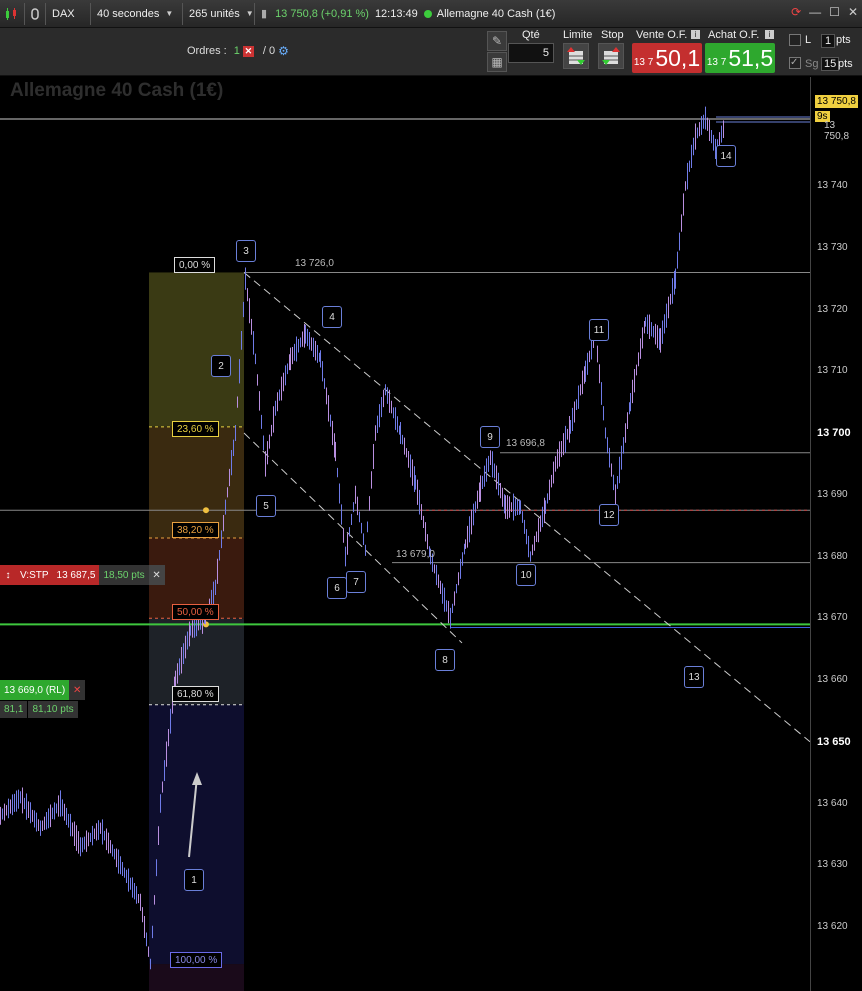 The height and width of the screenshot is (991, 862). Describe the element at coordinates (726, 156) in the screenshot. I see `wave-label-14: 14` at that location.